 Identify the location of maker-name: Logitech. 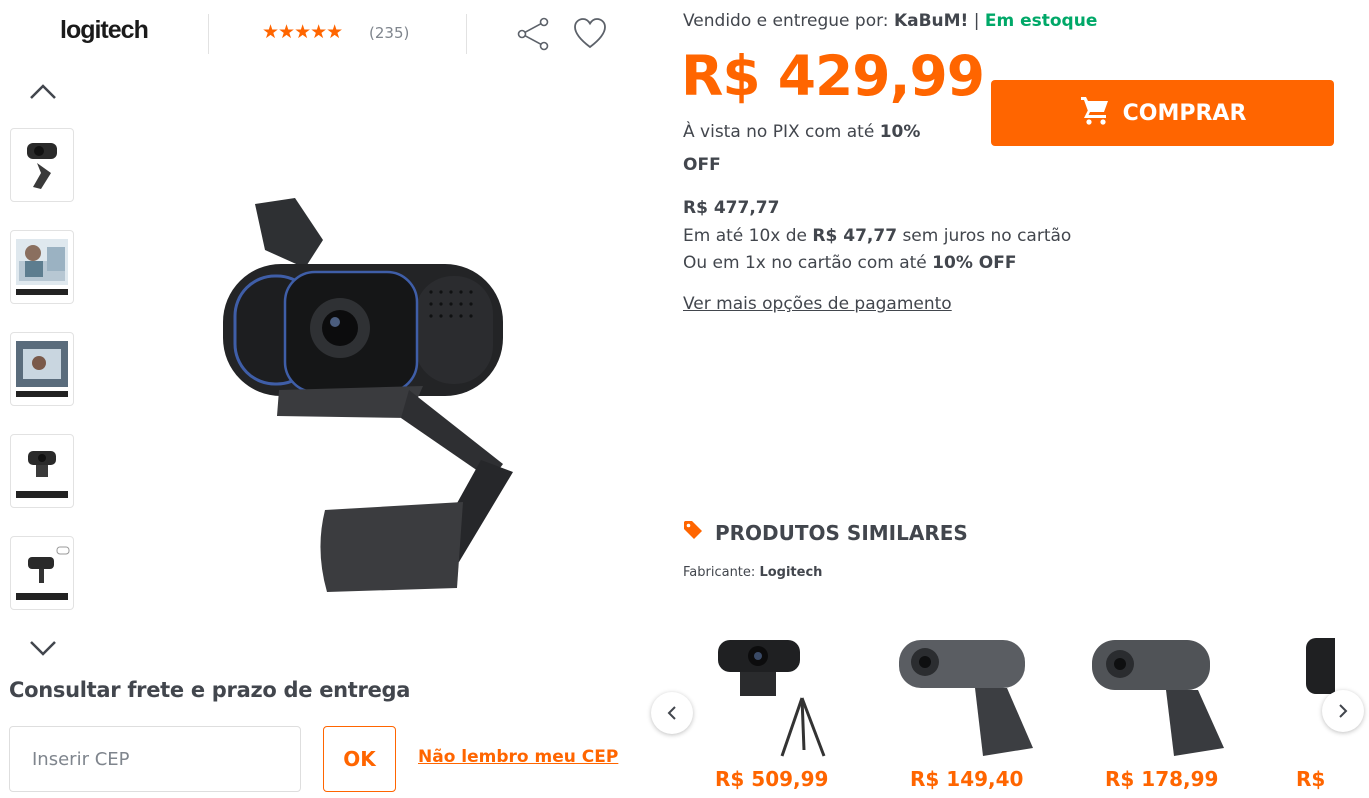
(790, 572).